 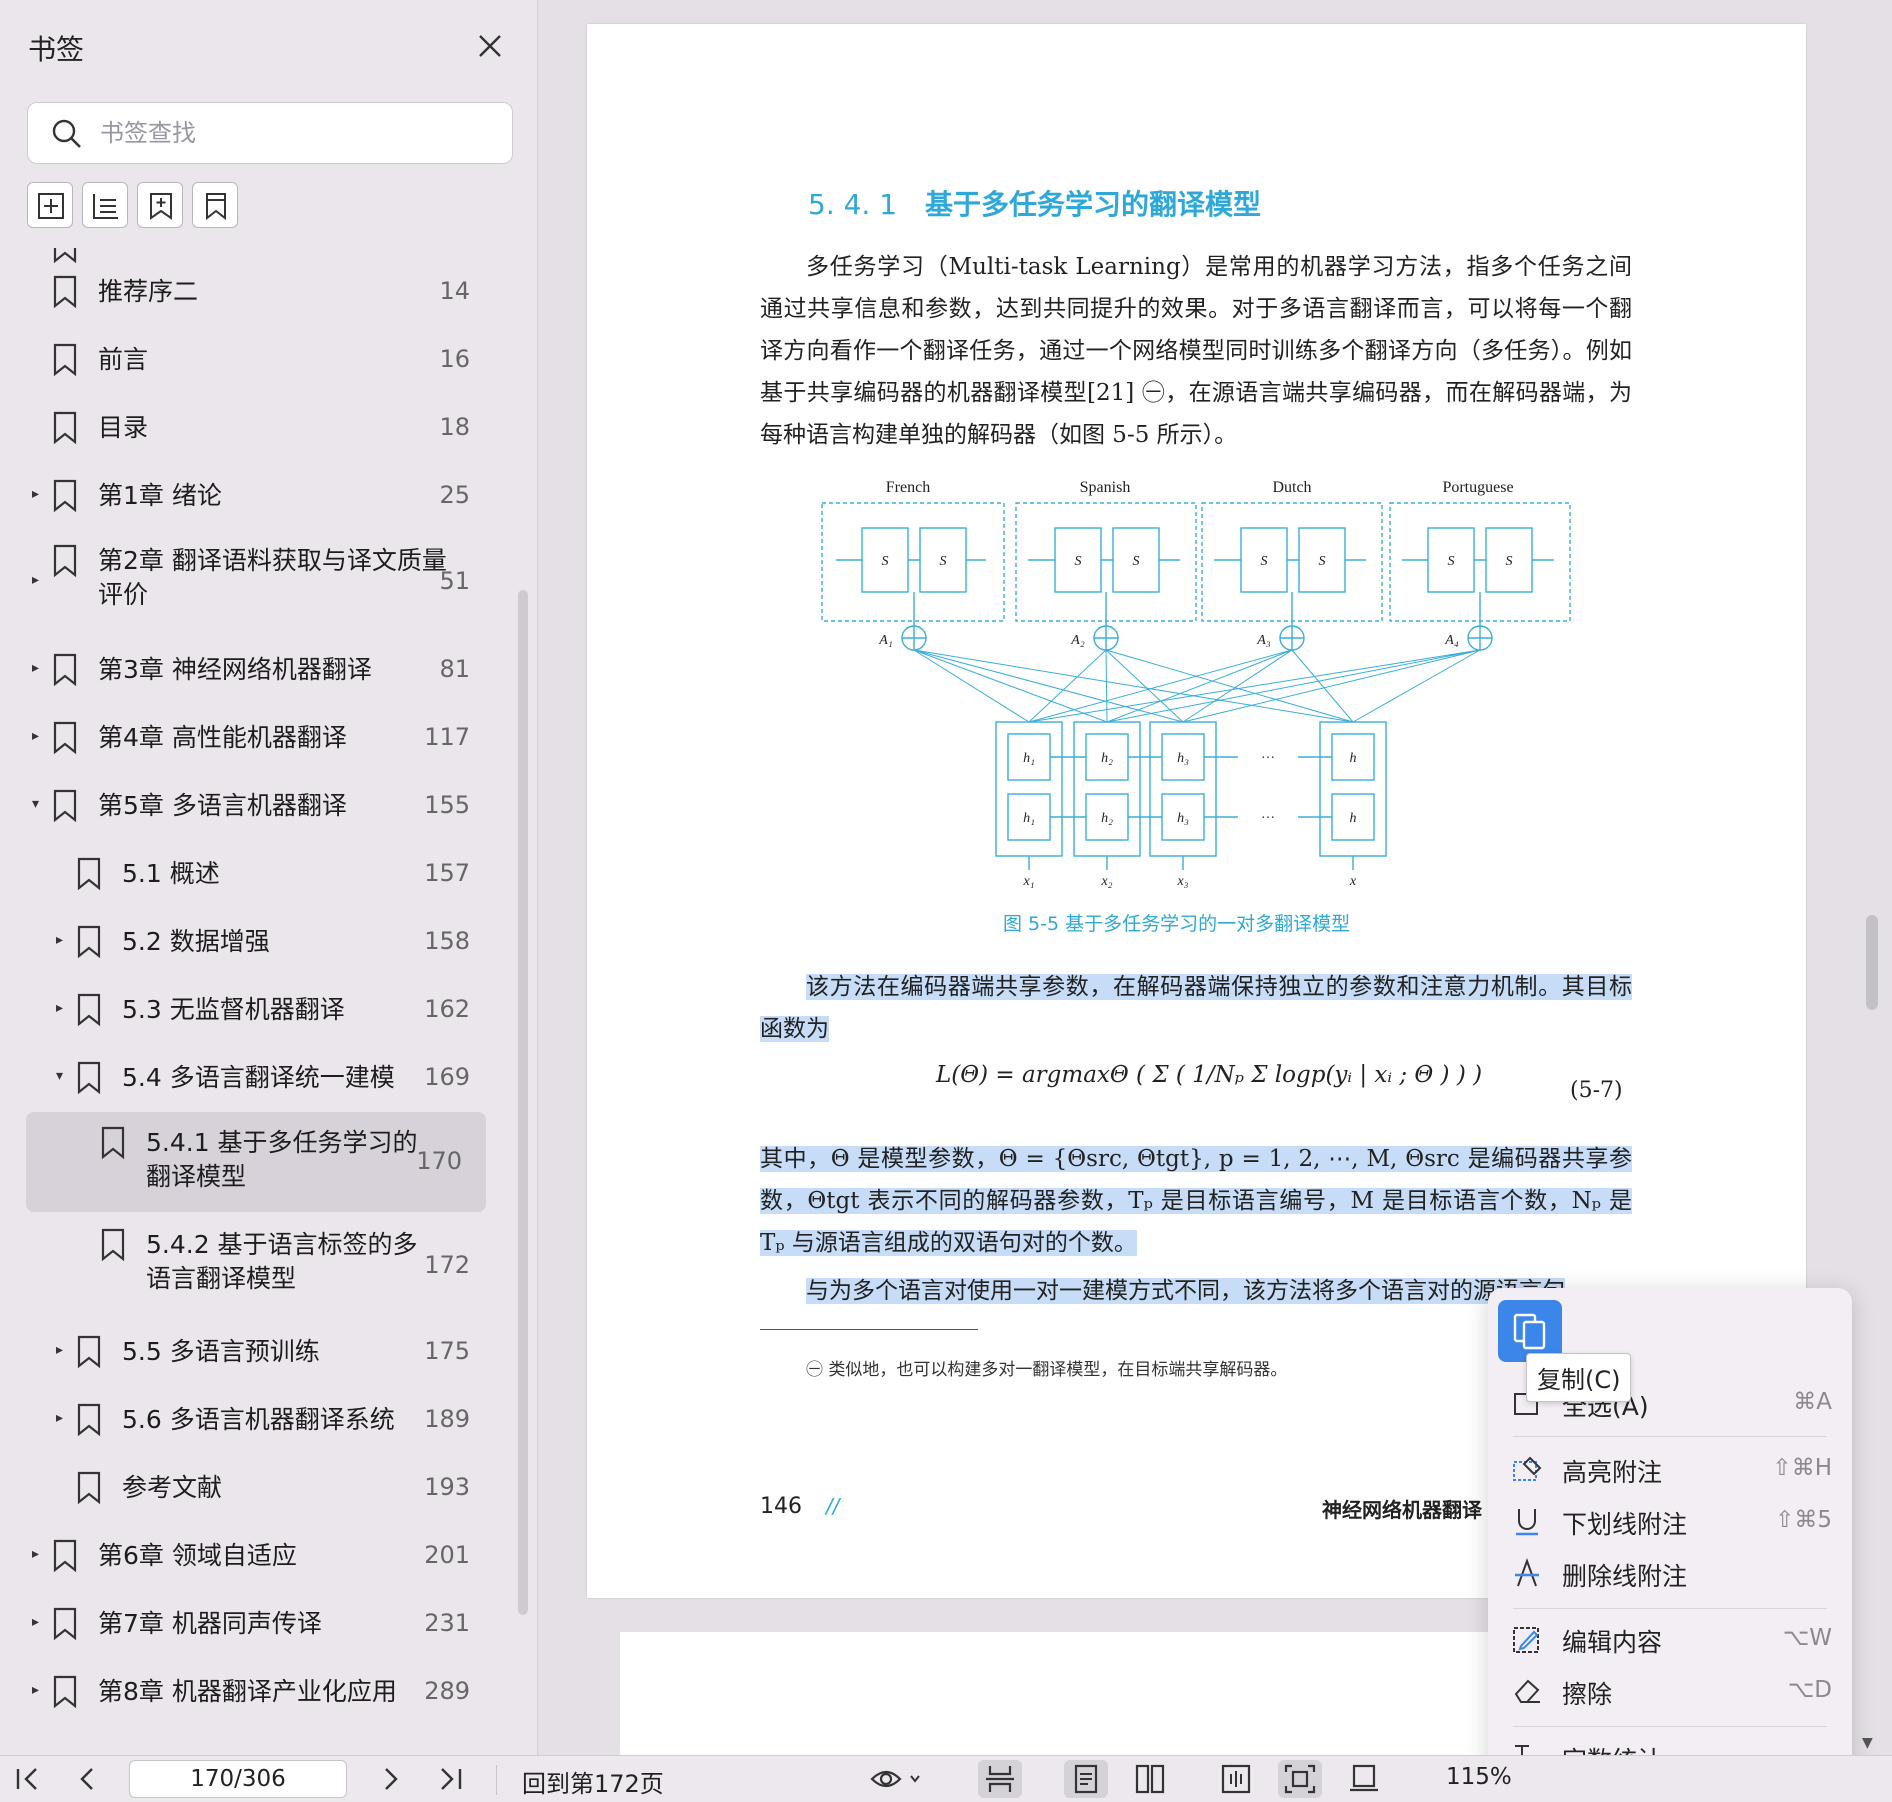 I want to click on collapse-icon, so click(x=105, y=206).